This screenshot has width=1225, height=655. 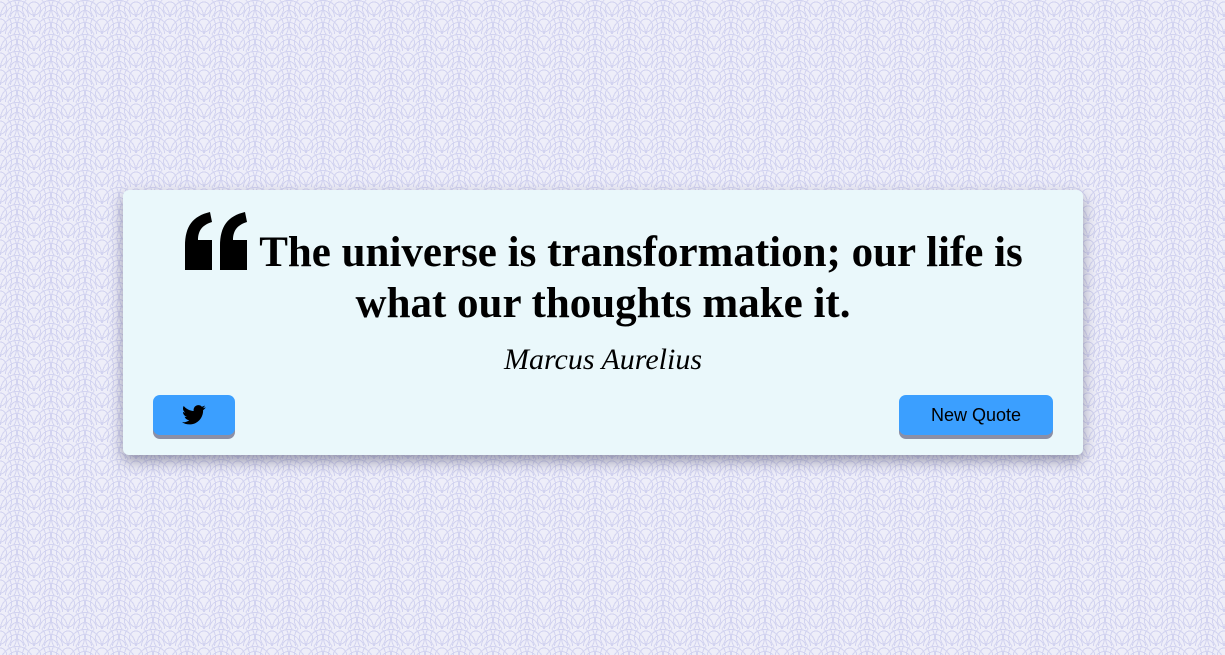 I want to click on new-quote-button: New Quote, so click(x=976, y=415).